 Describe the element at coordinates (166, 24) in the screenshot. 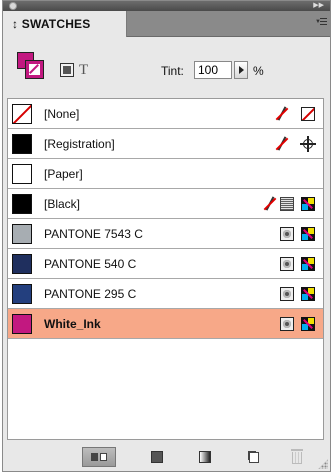

I see `panel-tabbar: ↕ SWATCHES` at that location.